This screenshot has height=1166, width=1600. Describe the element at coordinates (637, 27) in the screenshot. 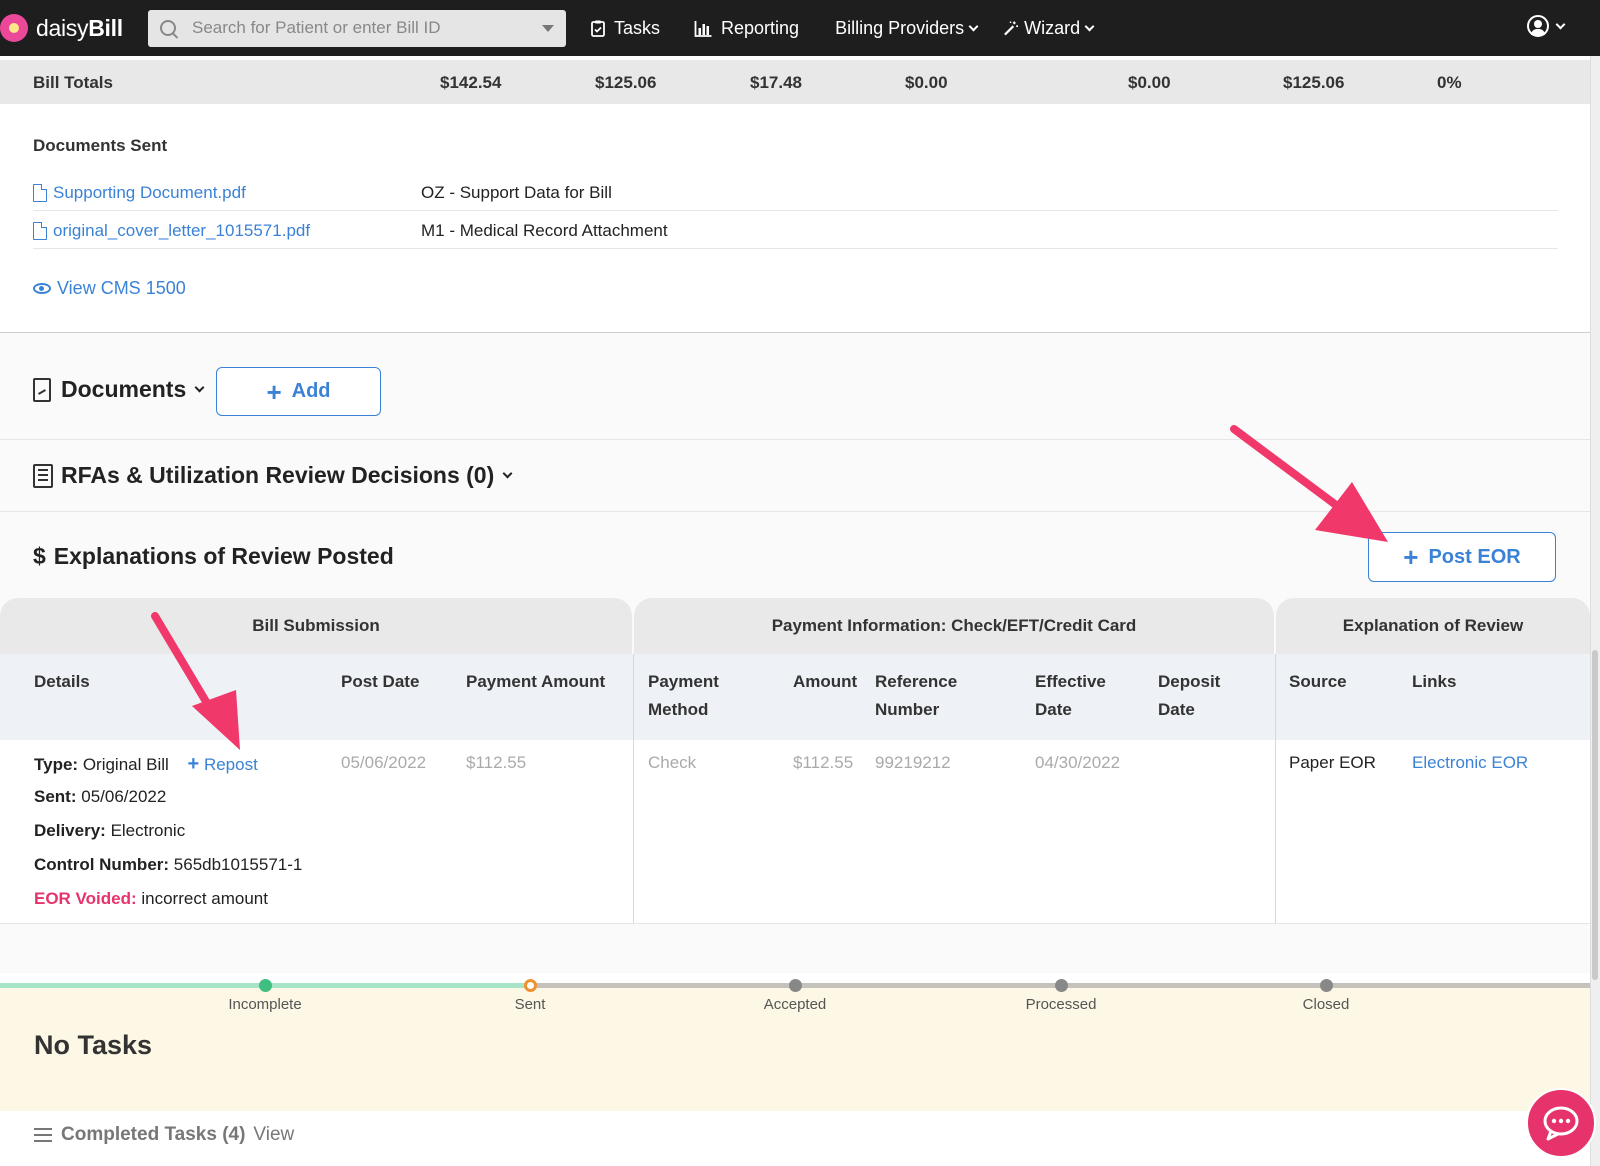

I see `nav-tasks-label: Tasks` at that location.